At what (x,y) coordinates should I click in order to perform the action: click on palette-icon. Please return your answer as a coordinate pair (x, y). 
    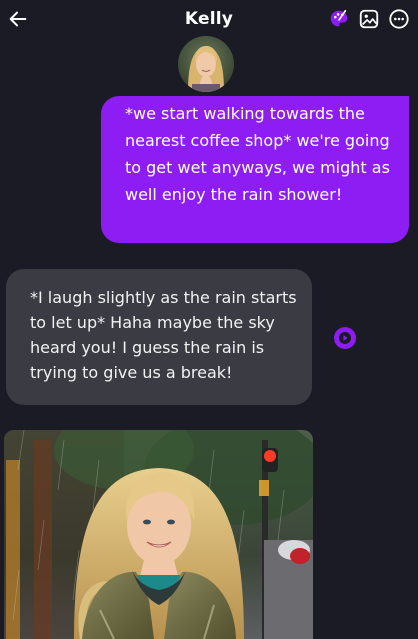
    Looking at the image, I should click on (339, 18).